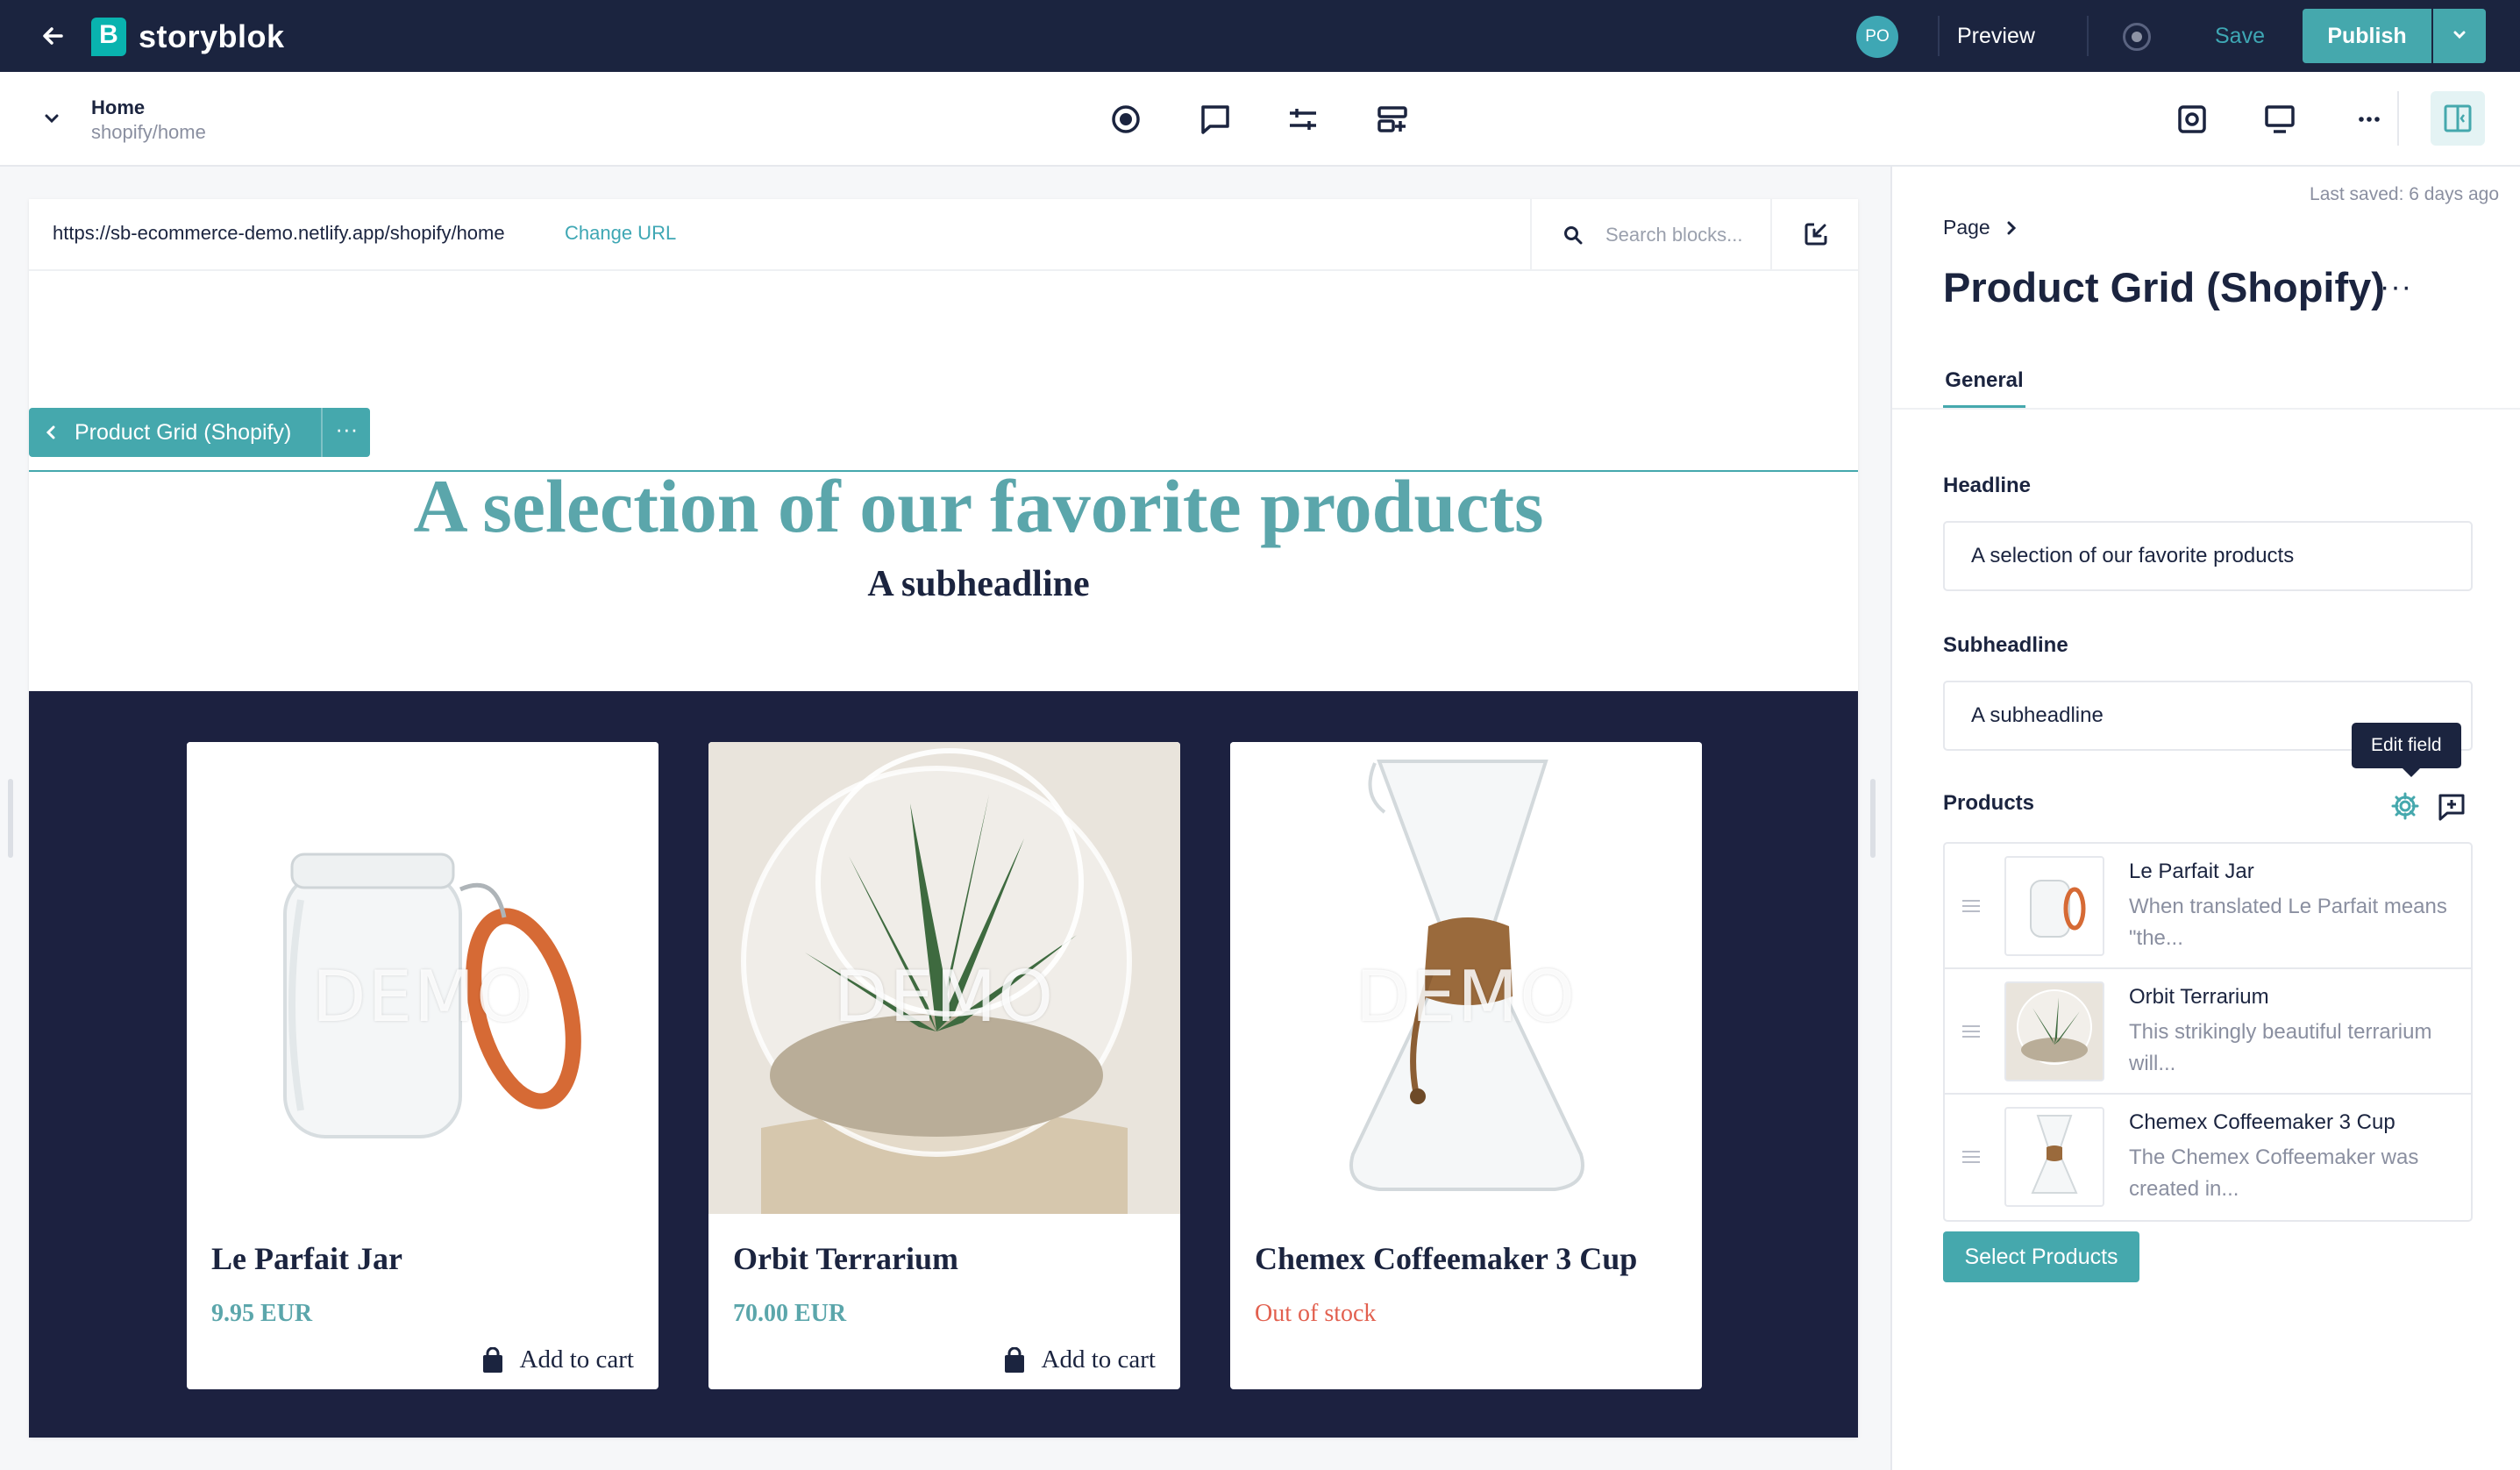  Describe the element at coordinates (108, 37) in the screenshot. I see `storyblok-logo-icon: B` at that location.